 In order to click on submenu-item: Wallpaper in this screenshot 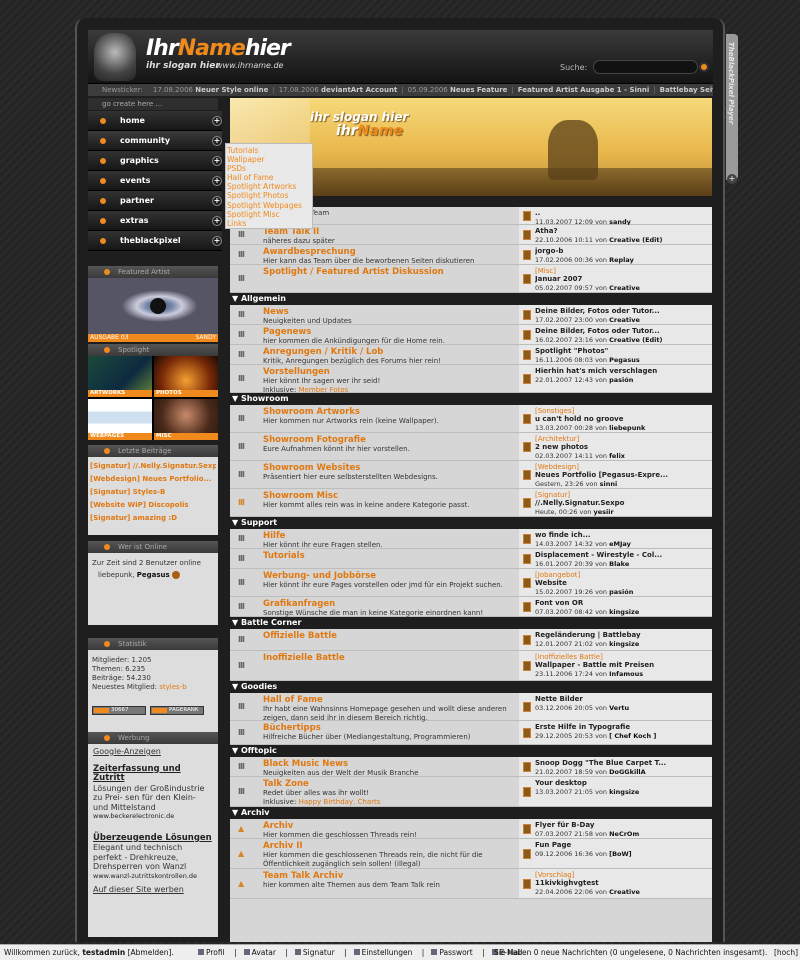, I will do `click(269, 159)`.